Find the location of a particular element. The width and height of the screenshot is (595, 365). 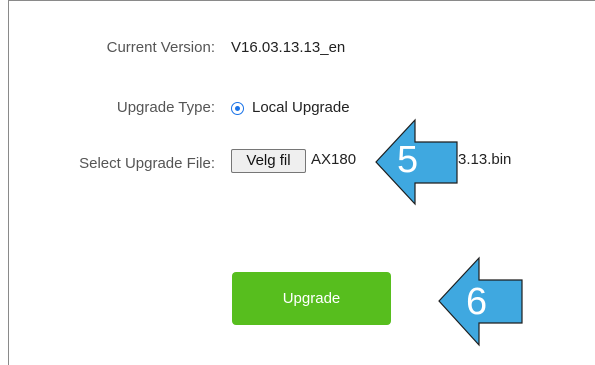

choose-file-button: Velg fil is located at coordinates (268, 161).